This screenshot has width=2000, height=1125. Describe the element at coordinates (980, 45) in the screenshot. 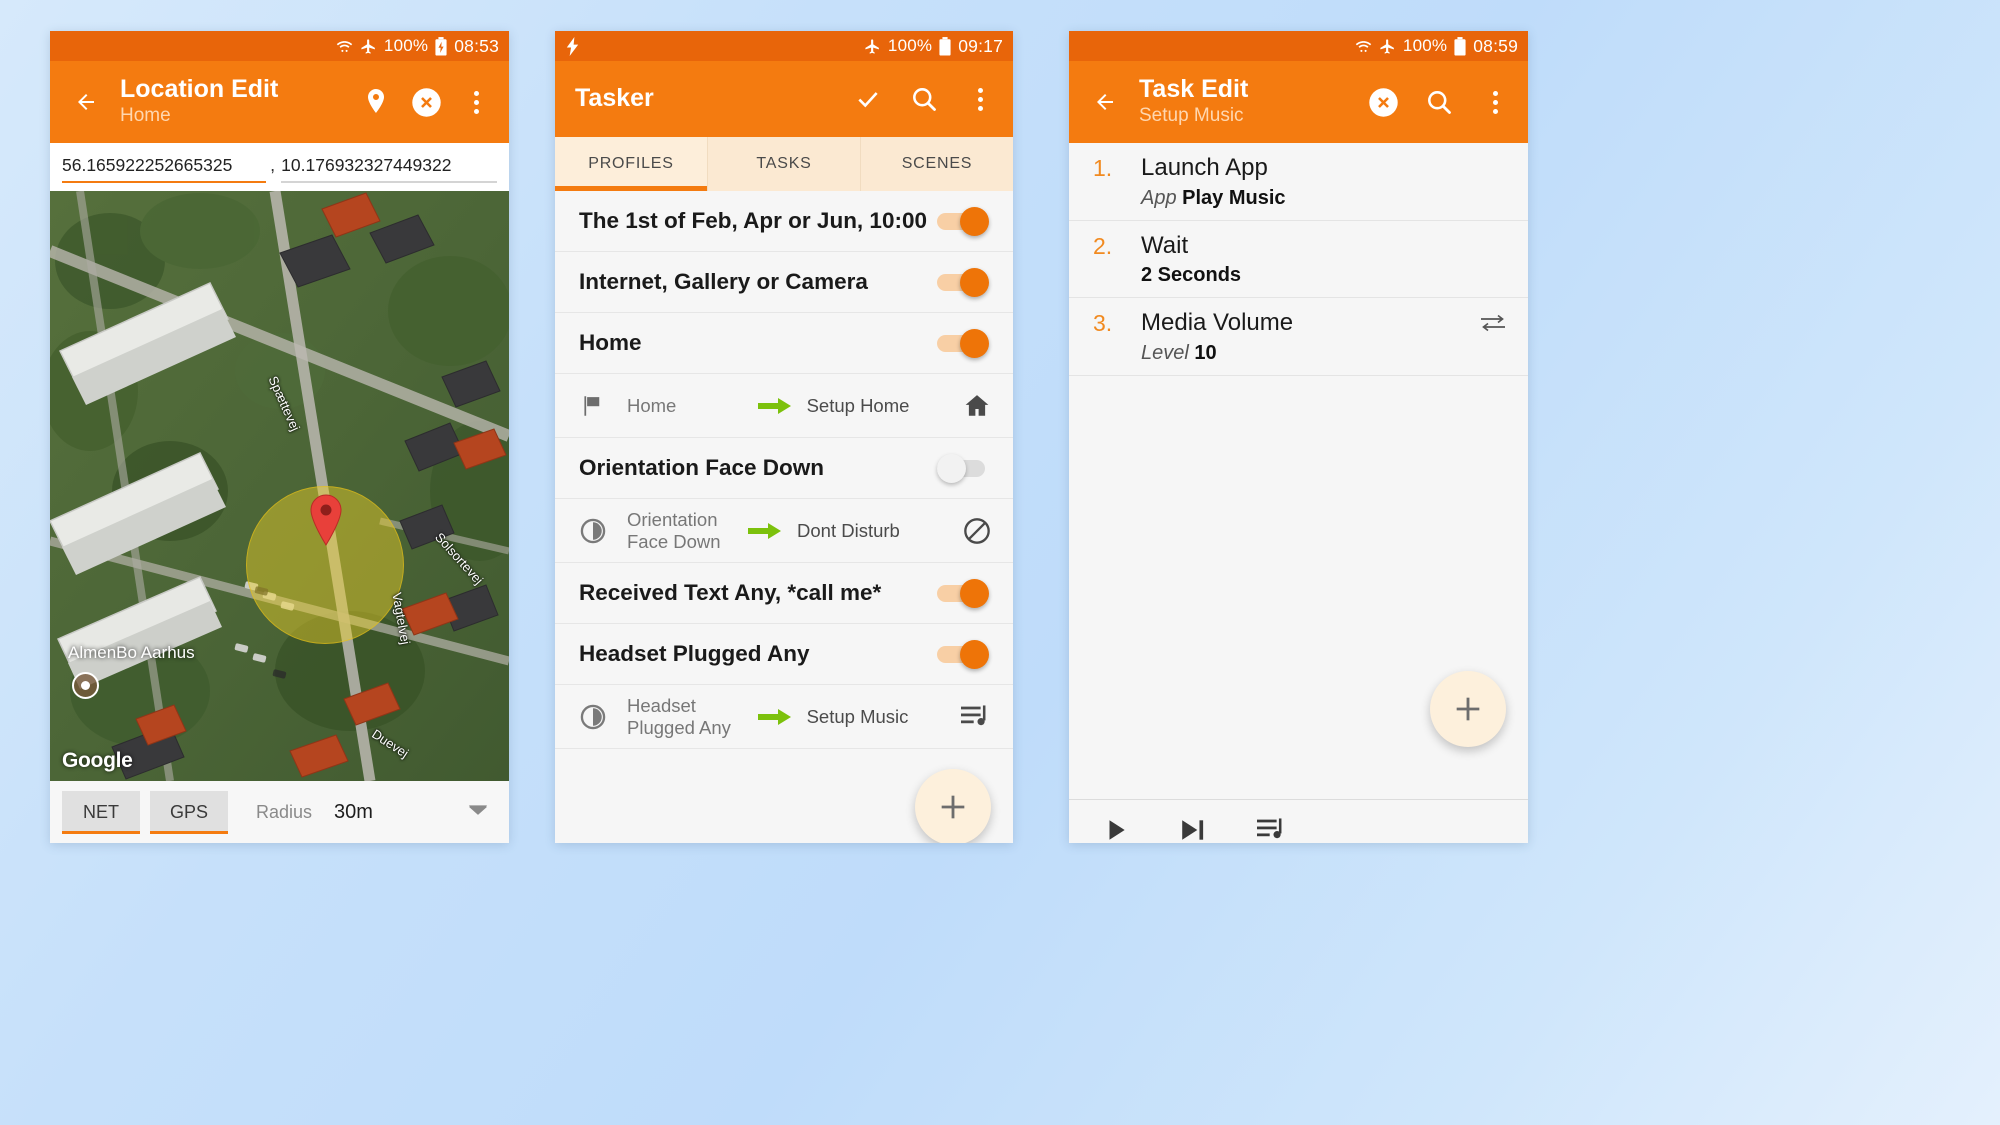

I see `clock: 09:17` at that location.